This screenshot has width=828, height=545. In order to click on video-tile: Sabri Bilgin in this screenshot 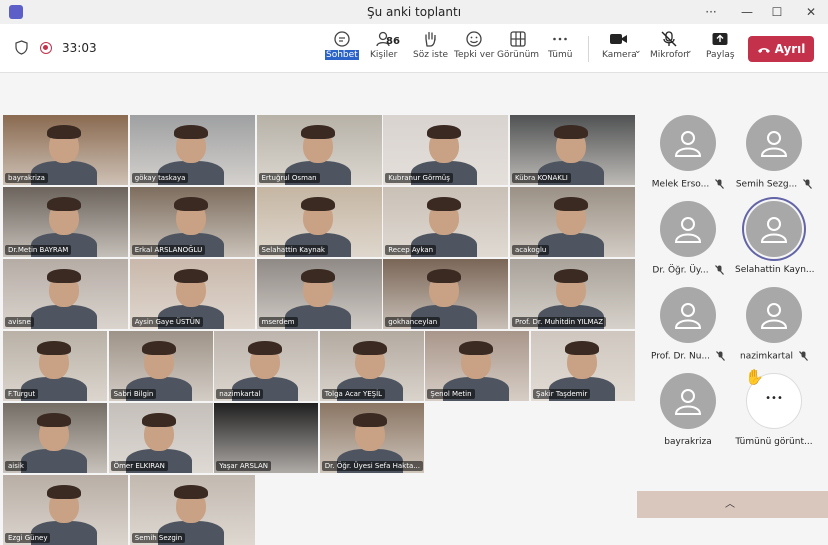, I will do `click(160, 366)`.